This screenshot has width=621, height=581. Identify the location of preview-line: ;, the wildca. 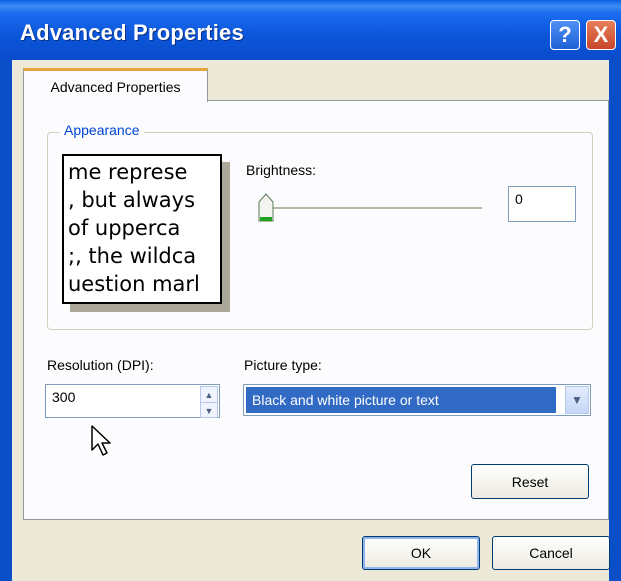
(132, 256).